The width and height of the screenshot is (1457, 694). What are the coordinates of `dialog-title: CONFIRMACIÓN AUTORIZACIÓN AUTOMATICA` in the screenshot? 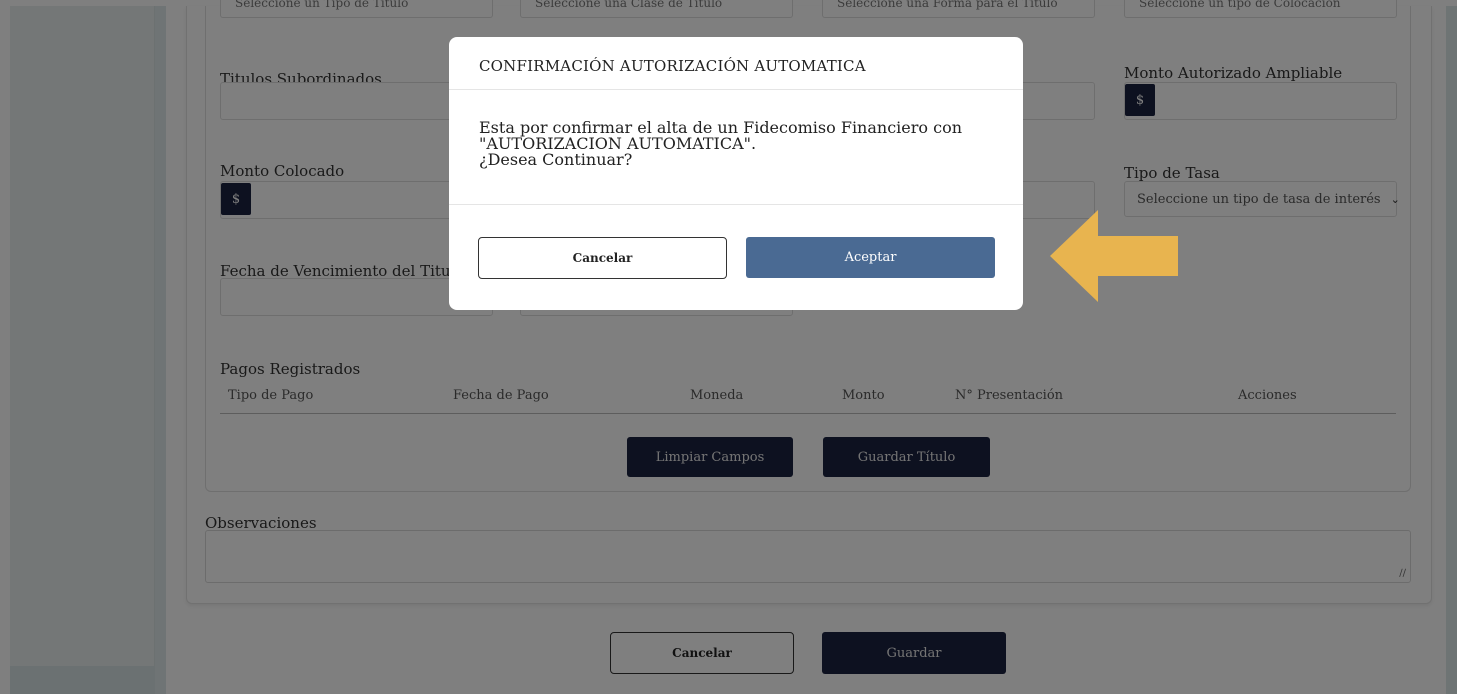 It's located at (672, 66).